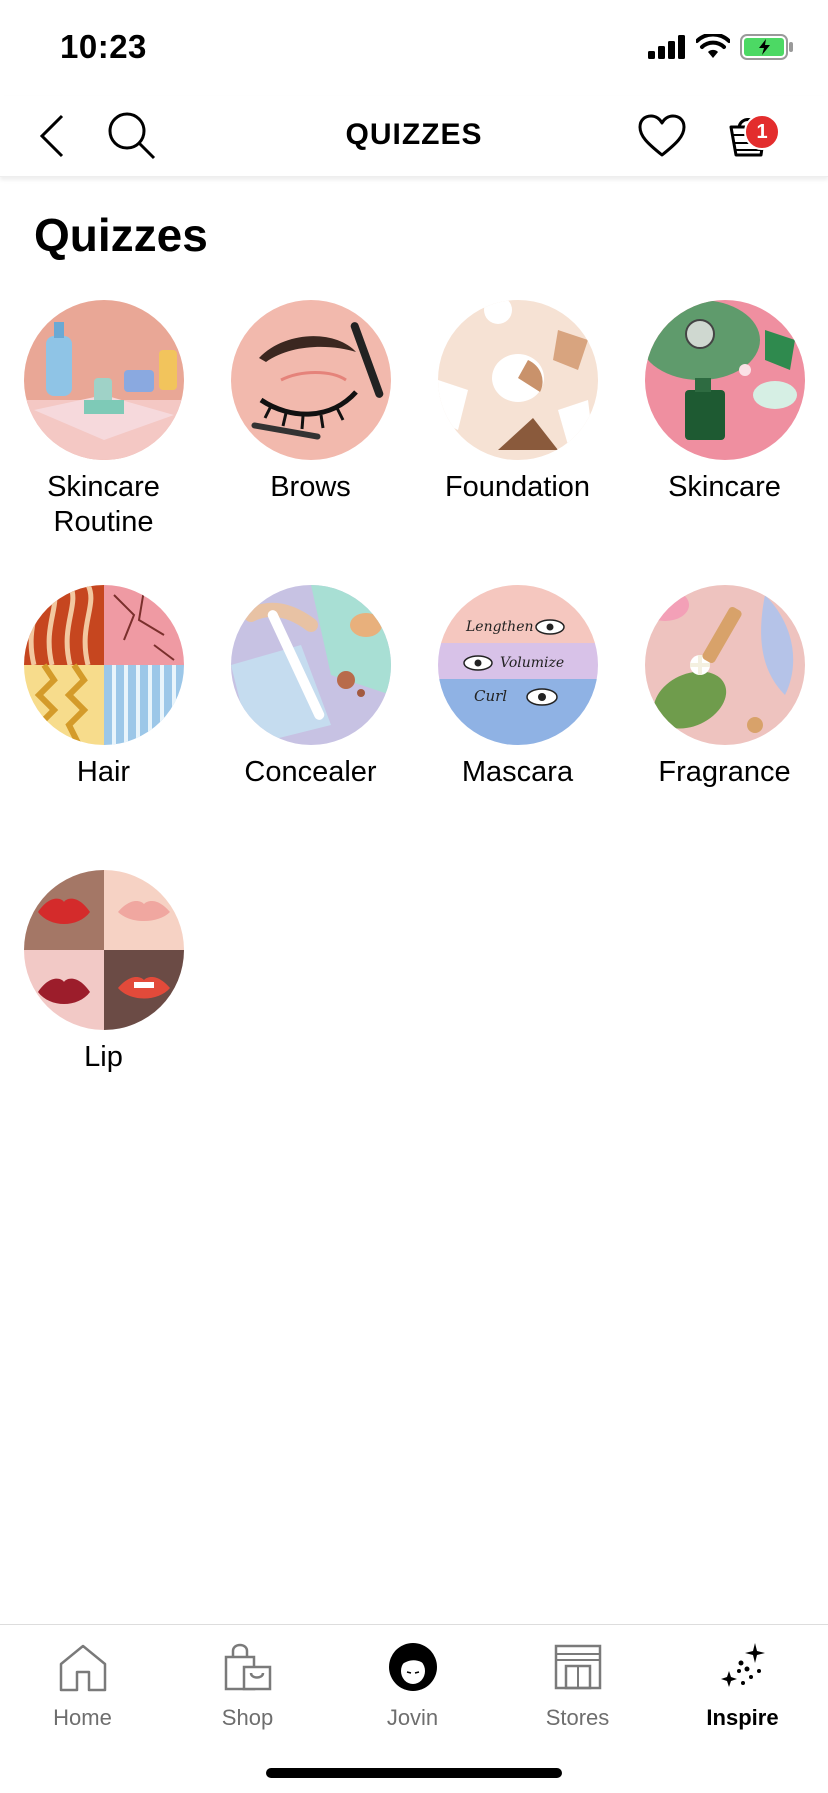 This screenshot has width=828, height=1793. I want to click on store-icon, so click(577, 1667).